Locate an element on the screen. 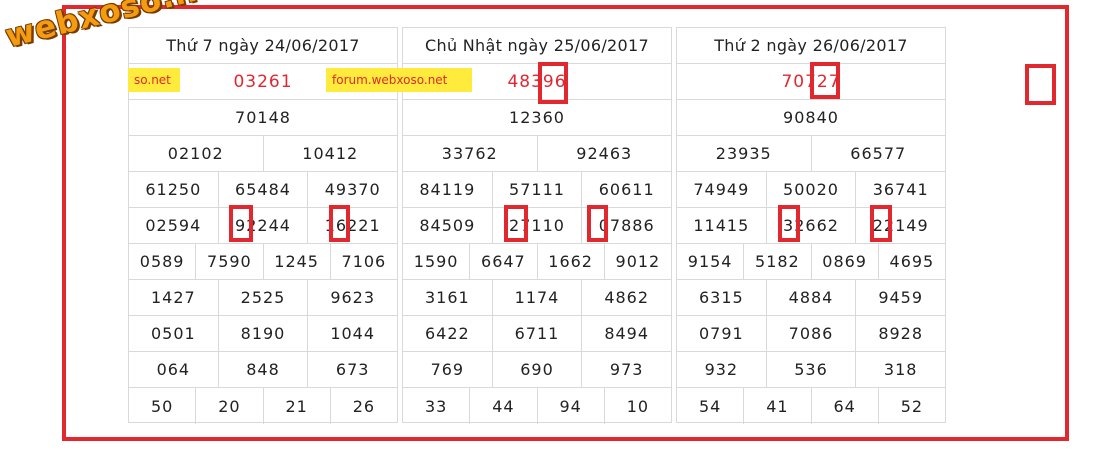  prize-value: 7086 is located at coordinates (812, 333).